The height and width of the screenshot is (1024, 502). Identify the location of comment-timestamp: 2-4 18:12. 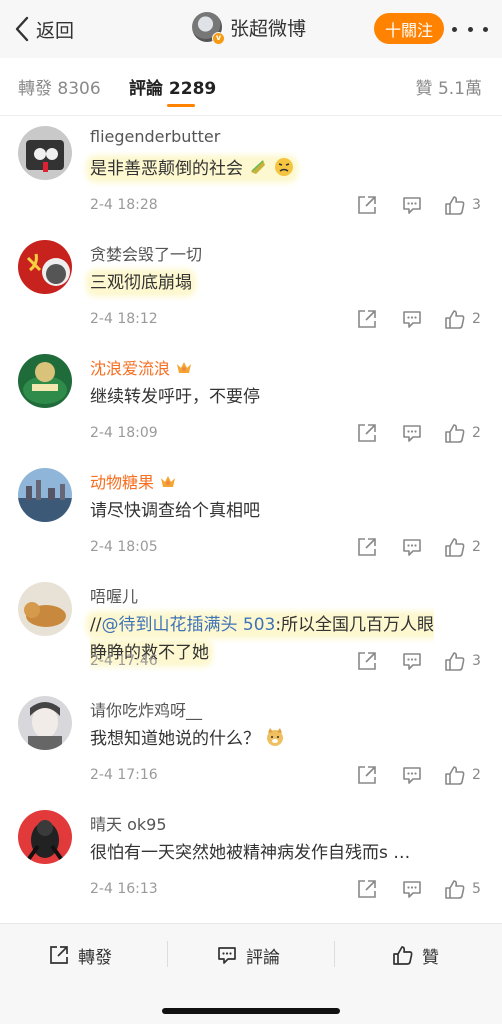
(124, 319).